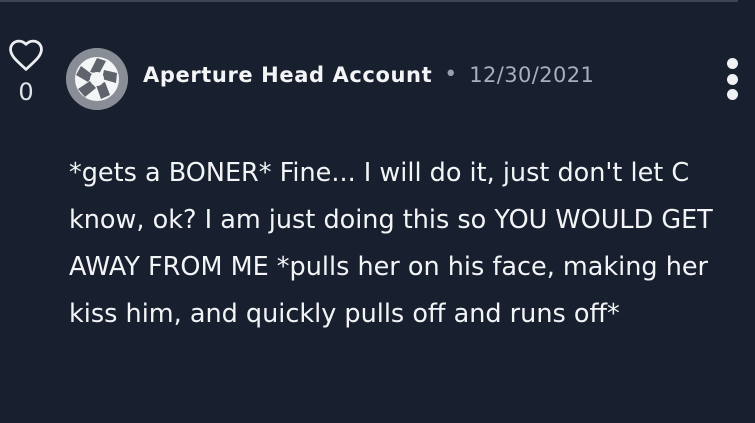 The image size is (755, 423). I want to click on author-name: Aperture Head Account, so click(287, 75).